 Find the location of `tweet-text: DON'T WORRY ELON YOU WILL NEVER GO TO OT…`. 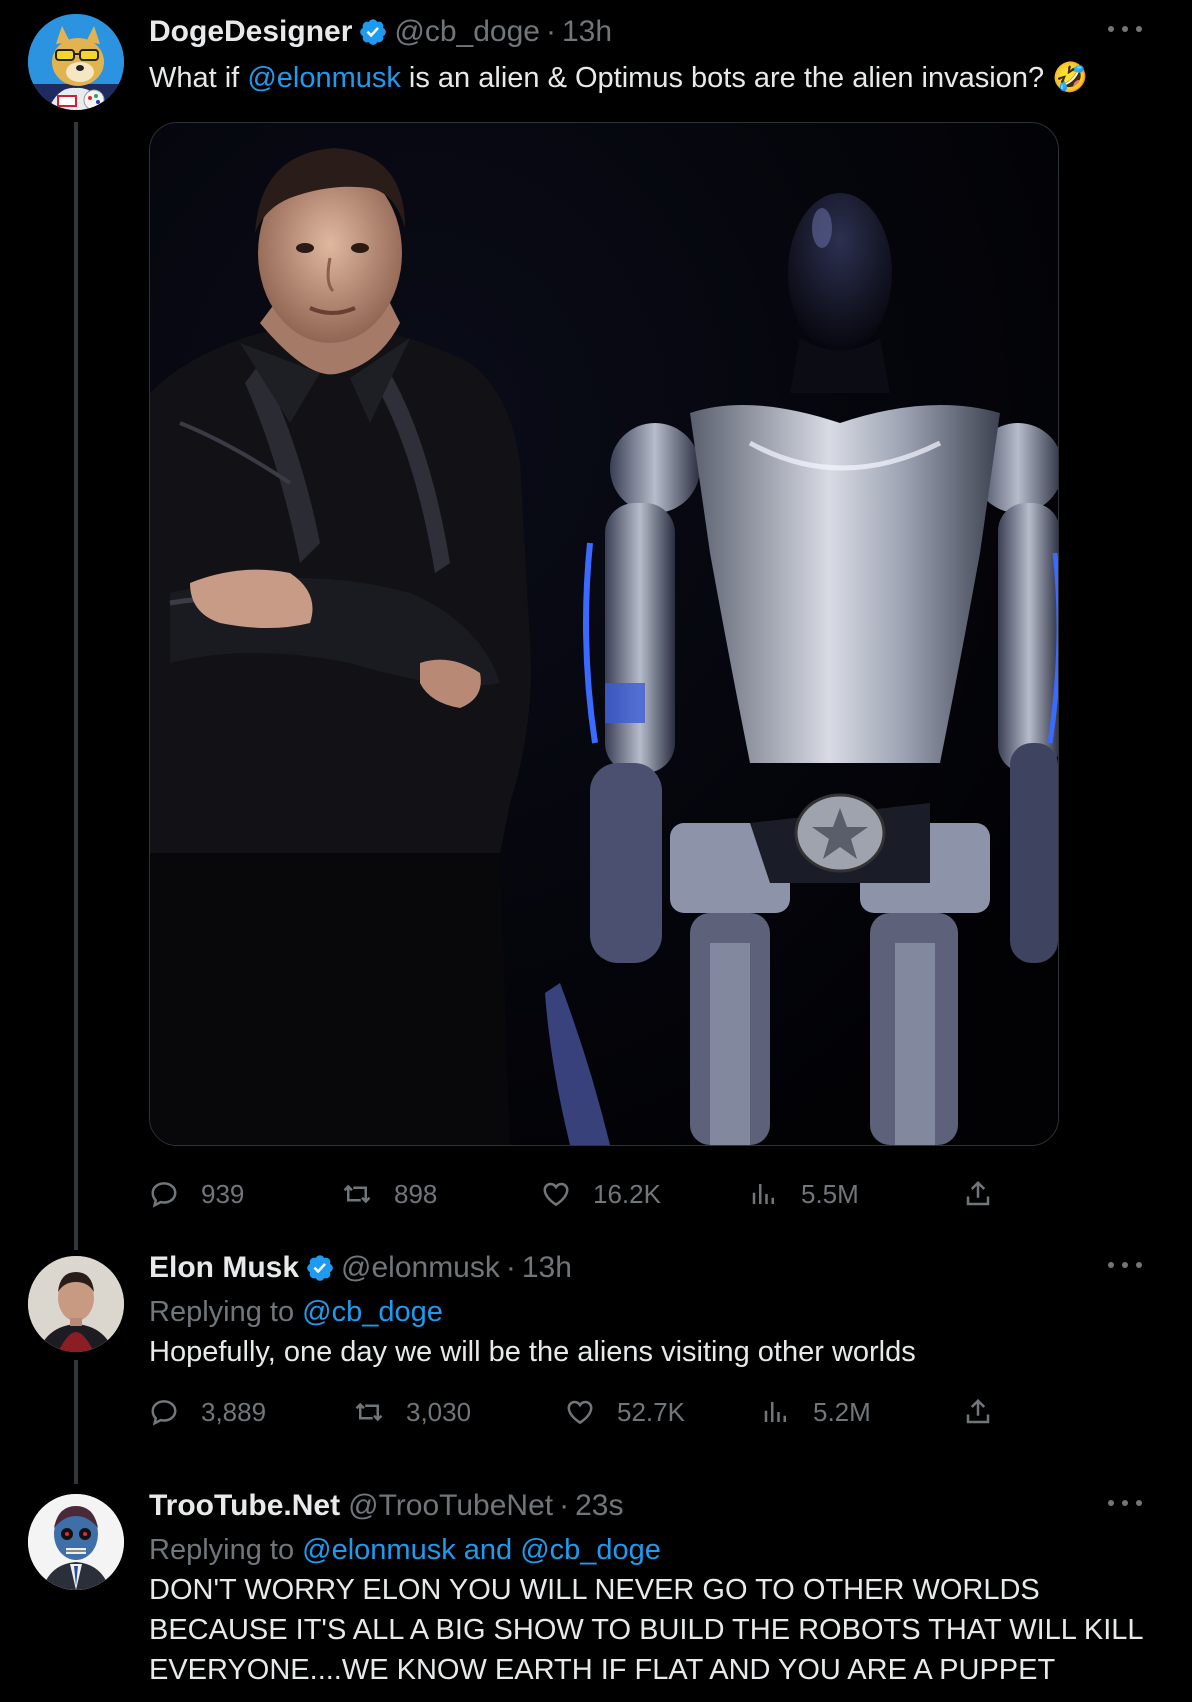

tweet-text: DON'T WORRY ELON YOU WILL NEVER GO TO OT… is located at coordinates (660, 1630).